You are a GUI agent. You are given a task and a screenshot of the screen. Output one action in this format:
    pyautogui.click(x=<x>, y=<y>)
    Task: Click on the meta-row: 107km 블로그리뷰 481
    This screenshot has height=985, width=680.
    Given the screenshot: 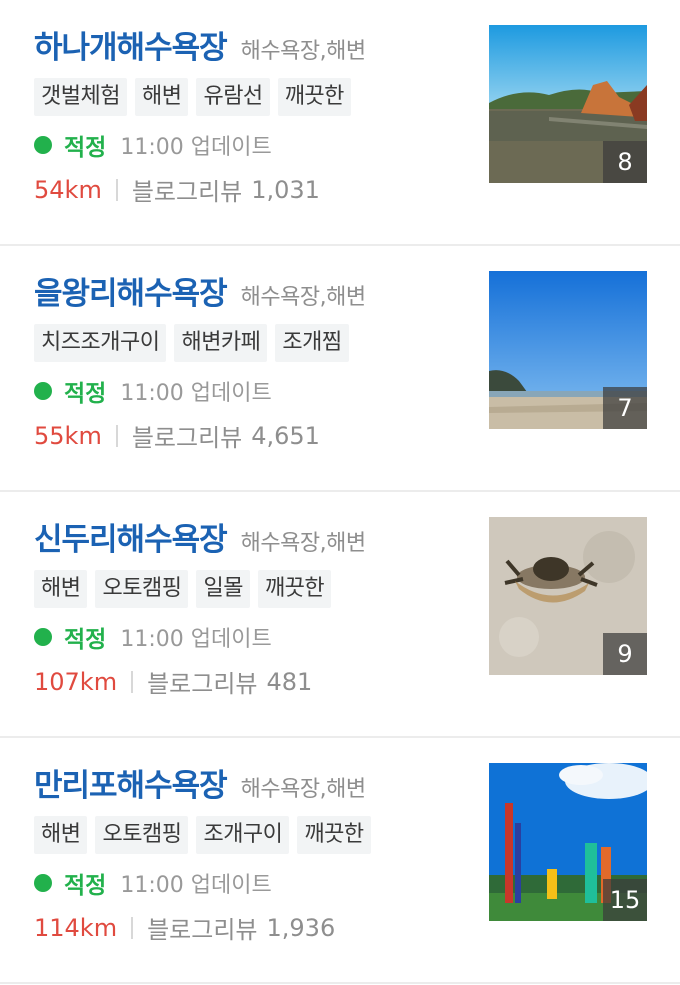 What is the action you would take?
    pyautogui.click(x=173, y=681)
    